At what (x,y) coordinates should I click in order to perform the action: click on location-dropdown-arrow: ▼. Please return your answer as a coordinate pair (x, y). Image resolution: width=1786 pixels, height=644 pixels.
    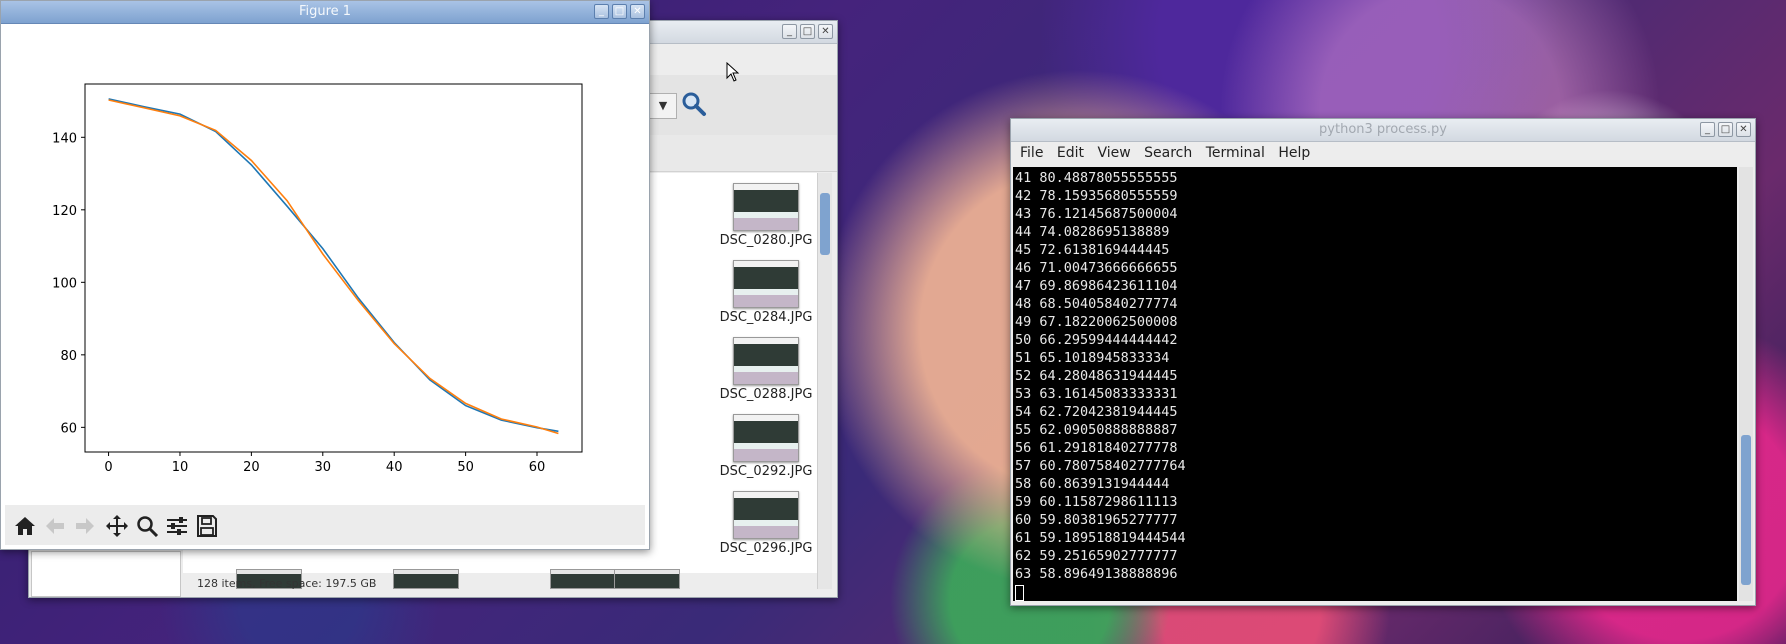
    Looking at the image, I should click on (663, 106).